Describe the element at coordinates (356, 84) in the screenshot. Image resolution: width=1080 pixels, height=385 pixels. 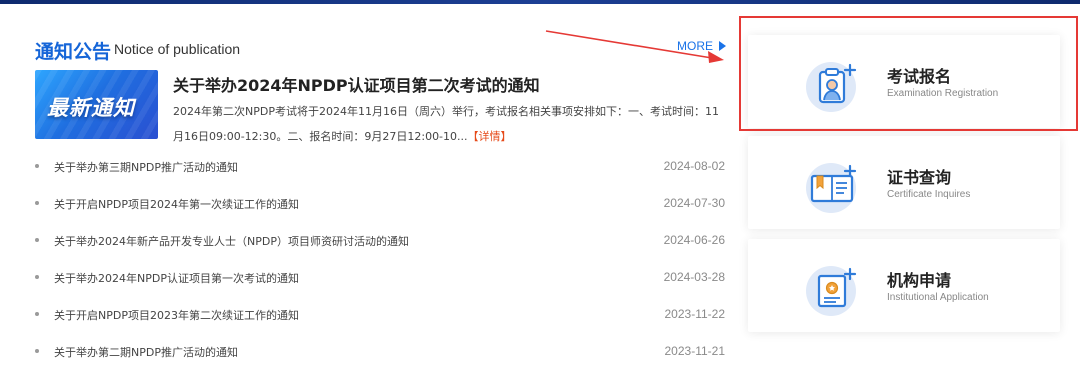
I see `featured-title: 关于举办2024年NPDP认证项目第二次考试的通知` at that location.